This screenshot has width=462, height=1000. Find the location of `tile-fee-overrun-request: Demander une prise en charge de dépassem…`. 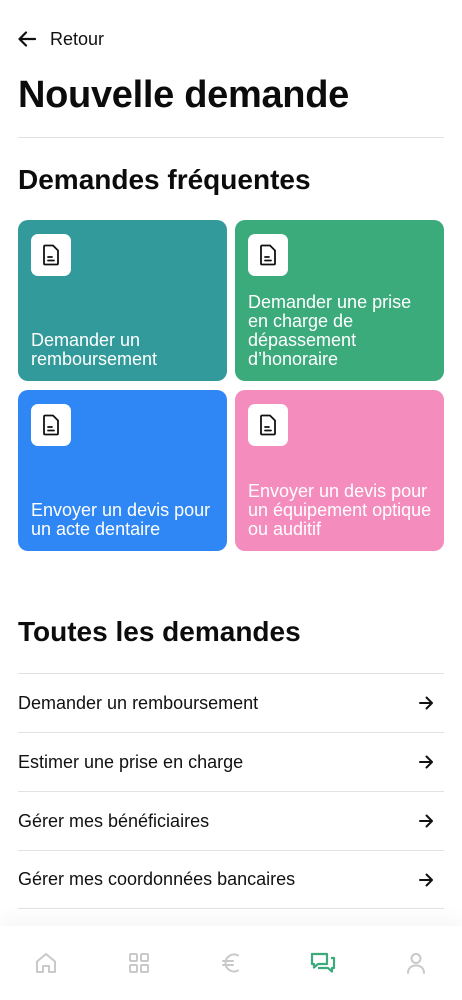

tile-fee-overrun-request: Demander une prise en charge de dépassem… is located at coordinates (339, 300).